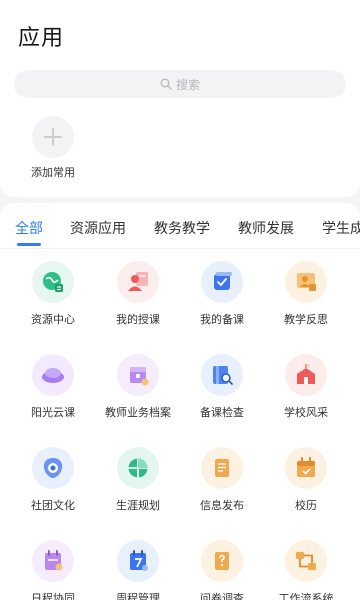  What do you see at coordinates (187, 84) in the screenshot?
I see `search-placeholder: 搜索` at bounding box center [187, 84].